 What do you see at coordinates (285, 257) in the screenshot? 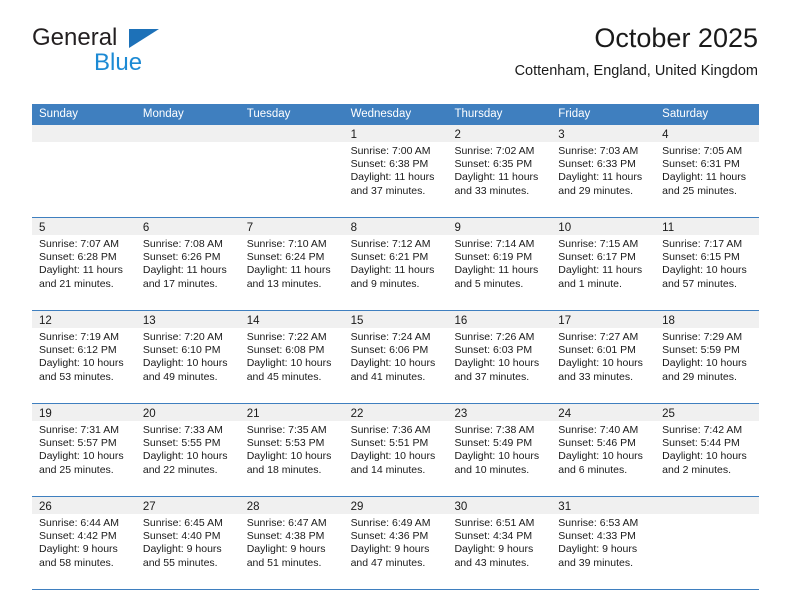
I see `sunset-text: Sunset: 6:24 PM` at bounding box center [285, 257].